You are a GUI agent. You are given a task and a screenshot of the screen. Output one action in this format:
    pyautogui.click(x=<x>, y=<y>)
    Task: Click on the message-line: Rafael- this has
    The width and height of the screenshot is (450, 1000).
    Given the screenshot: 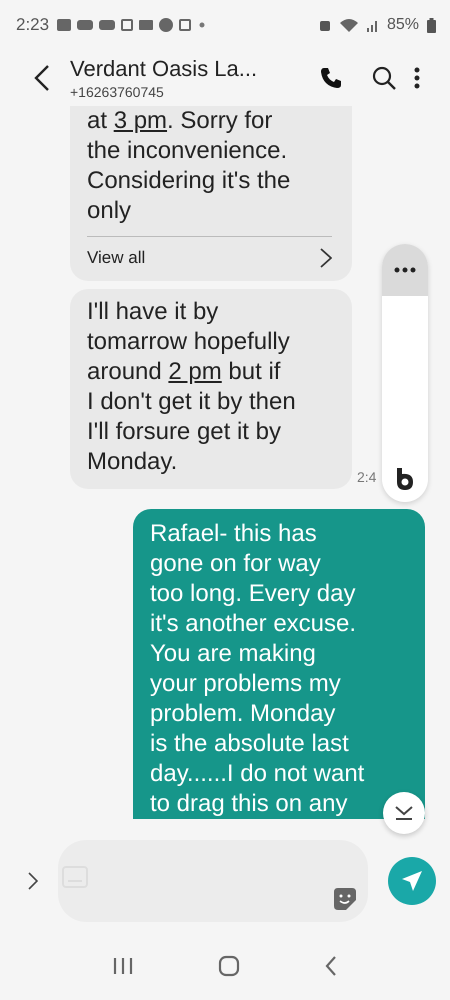 What is the action you would take?
    pyautogui.click(x=233, y=534)
    